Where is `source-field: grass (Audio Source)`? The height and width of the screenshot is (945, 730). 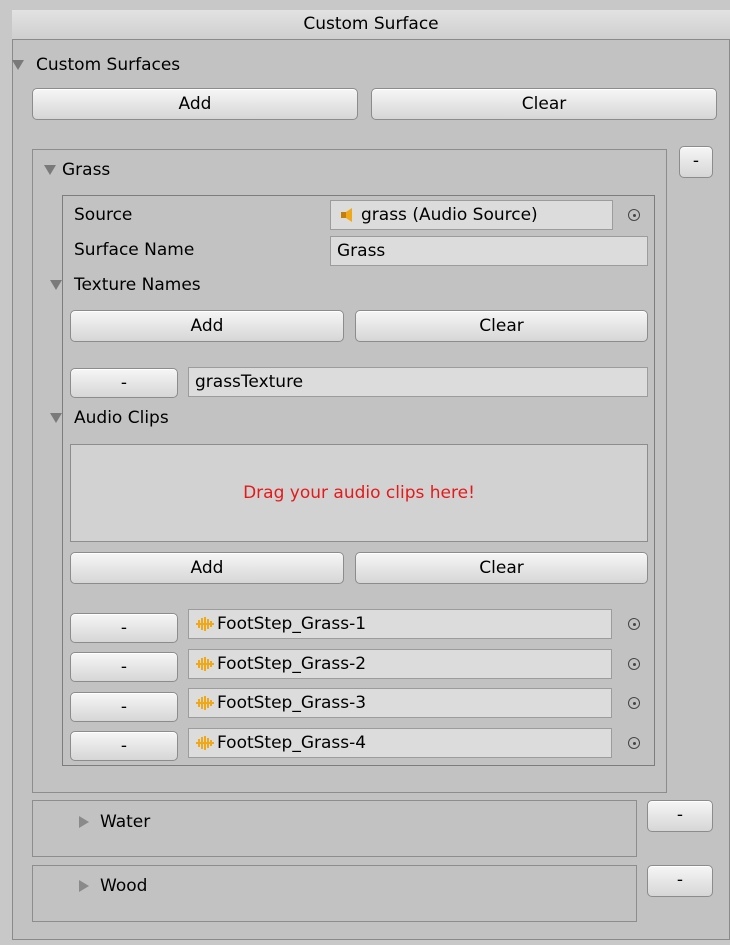
source-field: grass (Audio Source) is located at coordinates (471, 215).